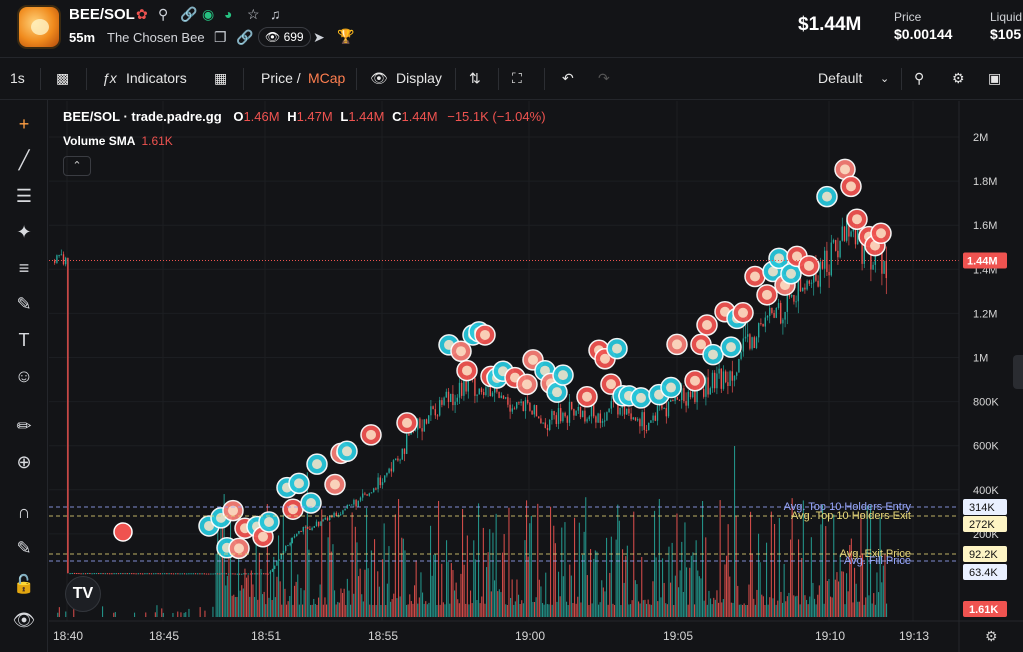 This screenshot has height=652, width=1023. I want to click on zoom-icon: ⊕, so click(24, 462).